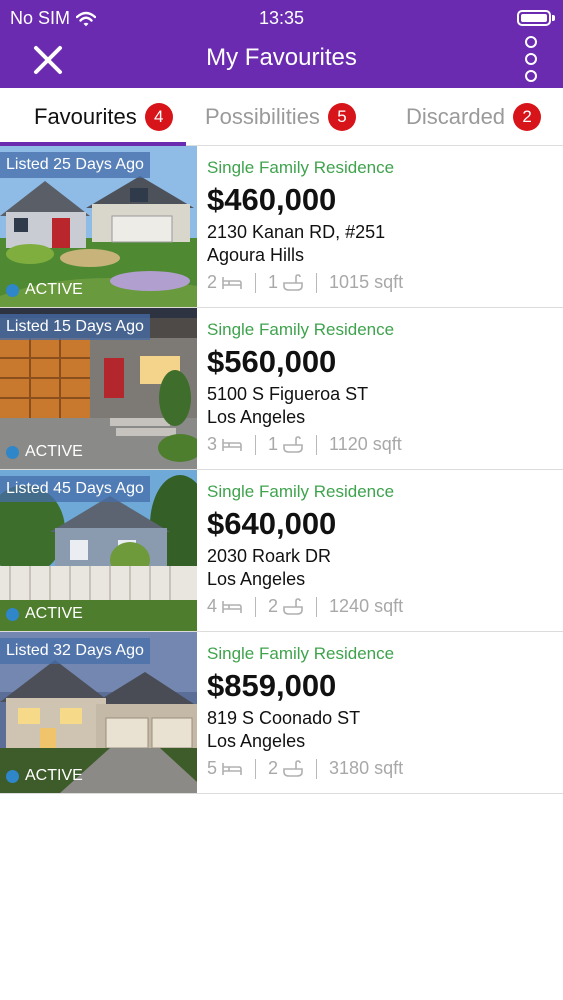 The image size is (563, 1000). What do you see at coordinates (305, 768) in the screenshot?
I see `listing-specs: 5 2 3180 sqft` at bounding box center [305, 768].